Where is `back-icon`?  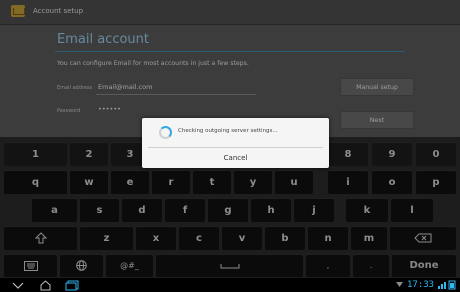
back-icon is located at coordinates (18, 285).